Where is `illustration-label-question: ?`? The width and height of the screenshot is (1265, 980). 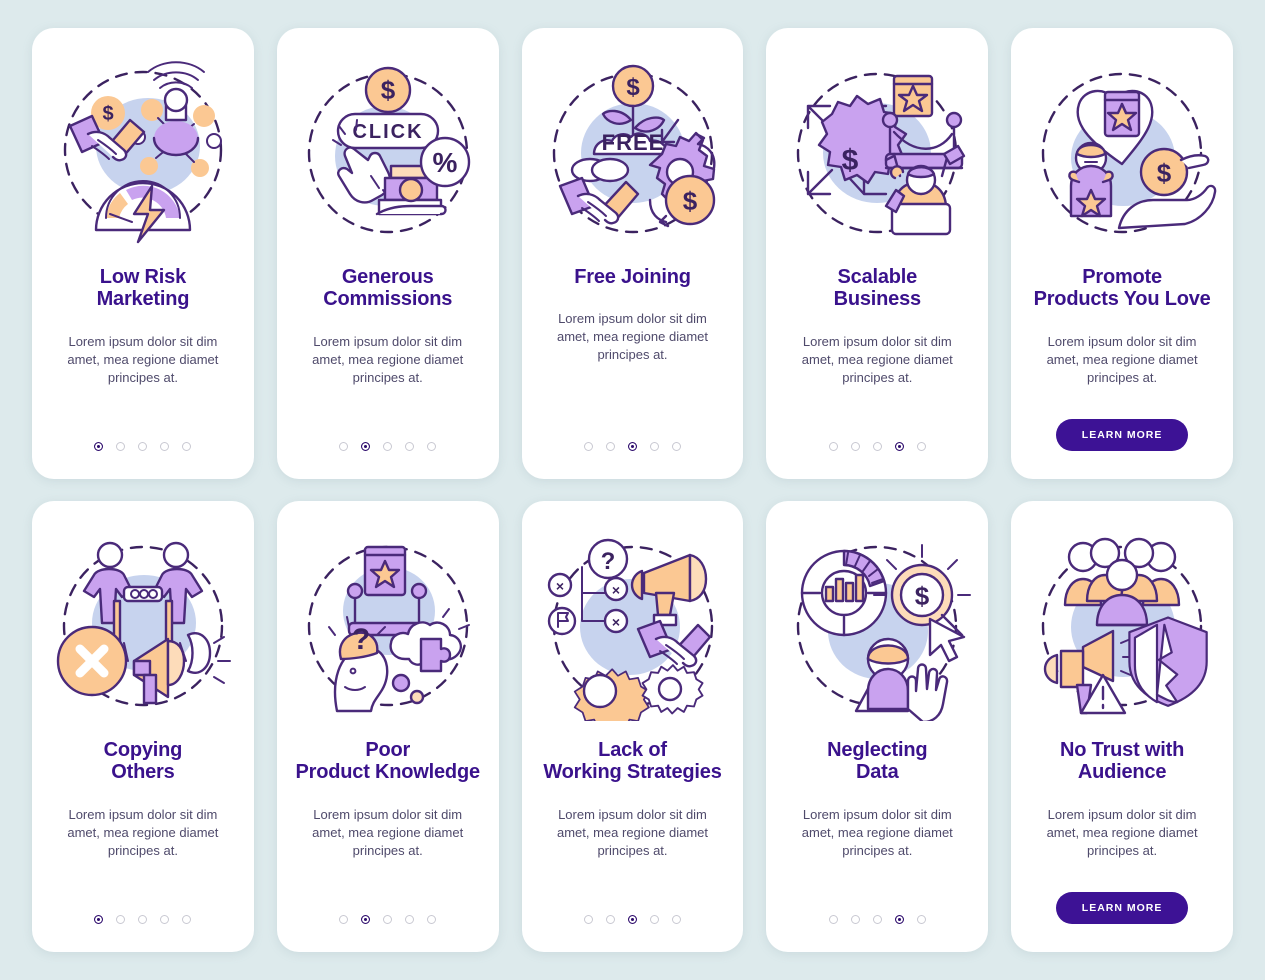 illustration-label-question: ? is located at coordinates (361, 639).